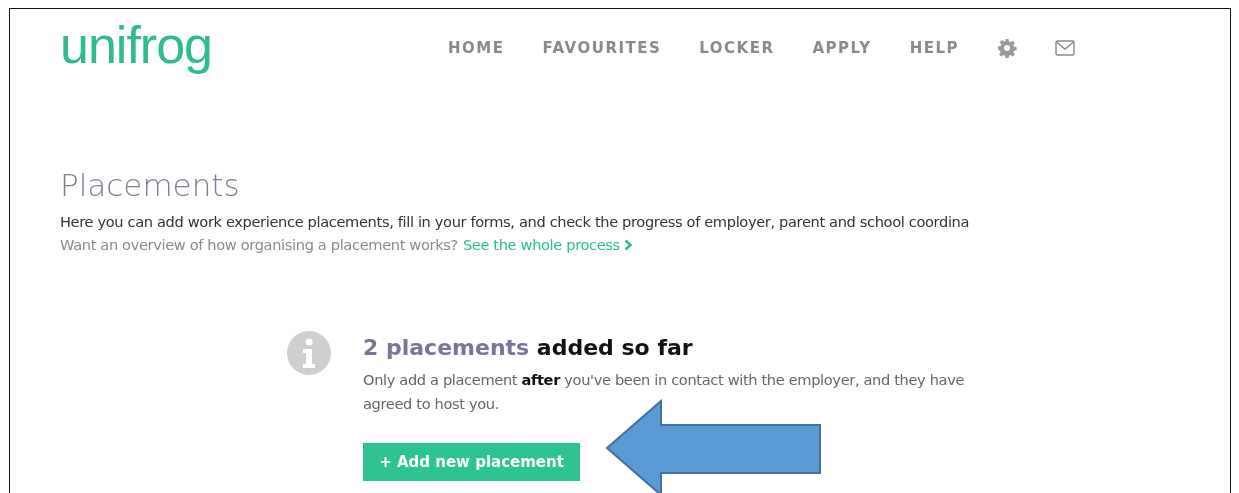 This screenshot has height=493, width=1239. What do you see at coordinates (934, 48) in the screenshot?
I see `nav-link: HELP` at bounding box center [934, 48].